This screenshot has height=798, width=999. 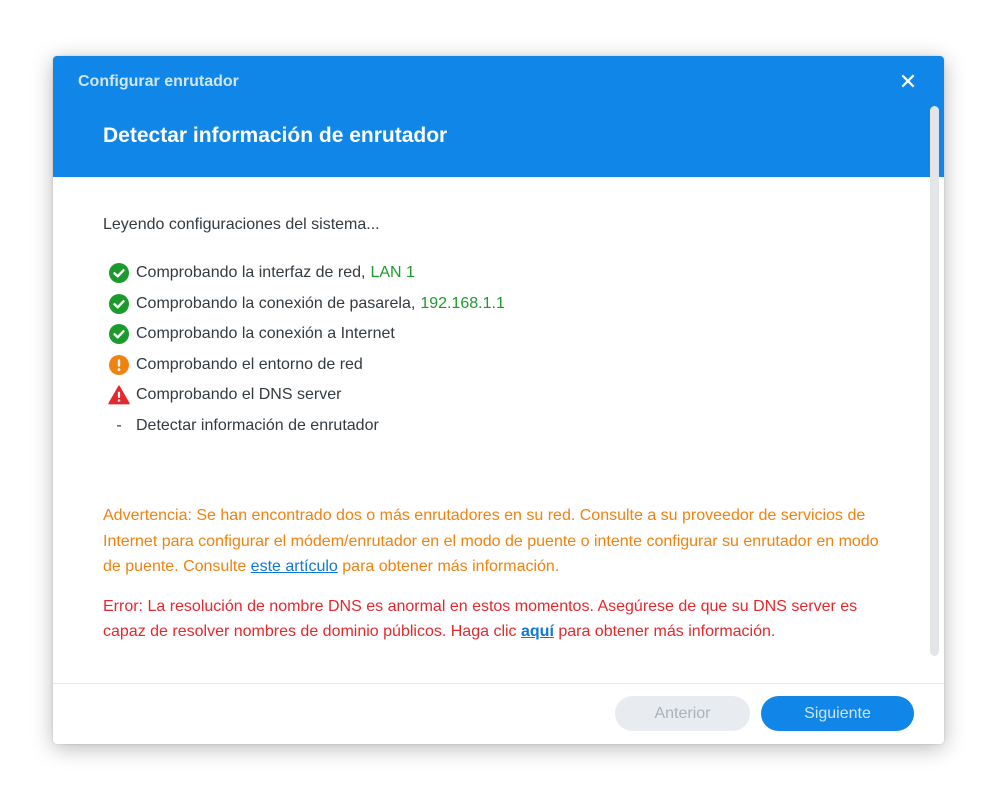 What do you see at coordinates (664, 631) in the screenshot?
I see `error-text-end: para obtener más información.` at bounding box center [664, 631].